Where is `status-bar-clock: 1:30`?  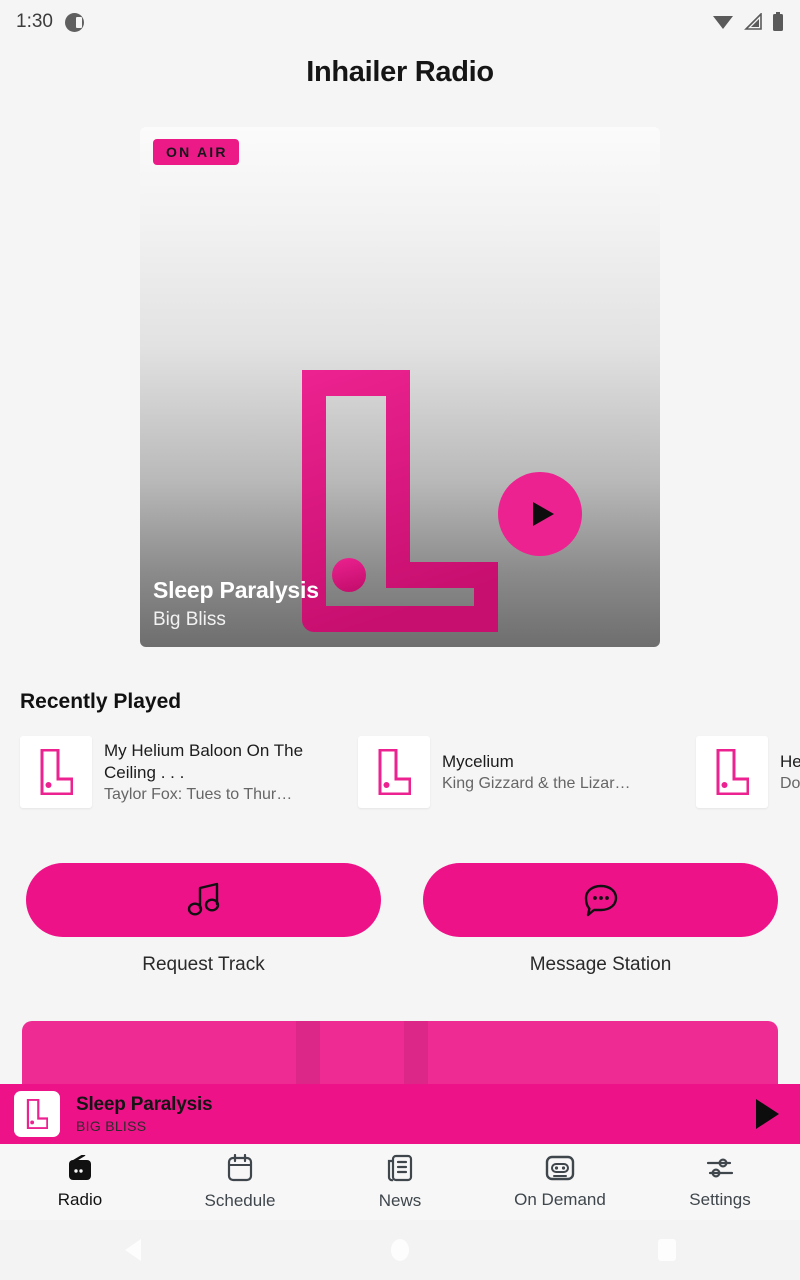 status-bar-clock: 1:30 is located at coordinates (34, 21).